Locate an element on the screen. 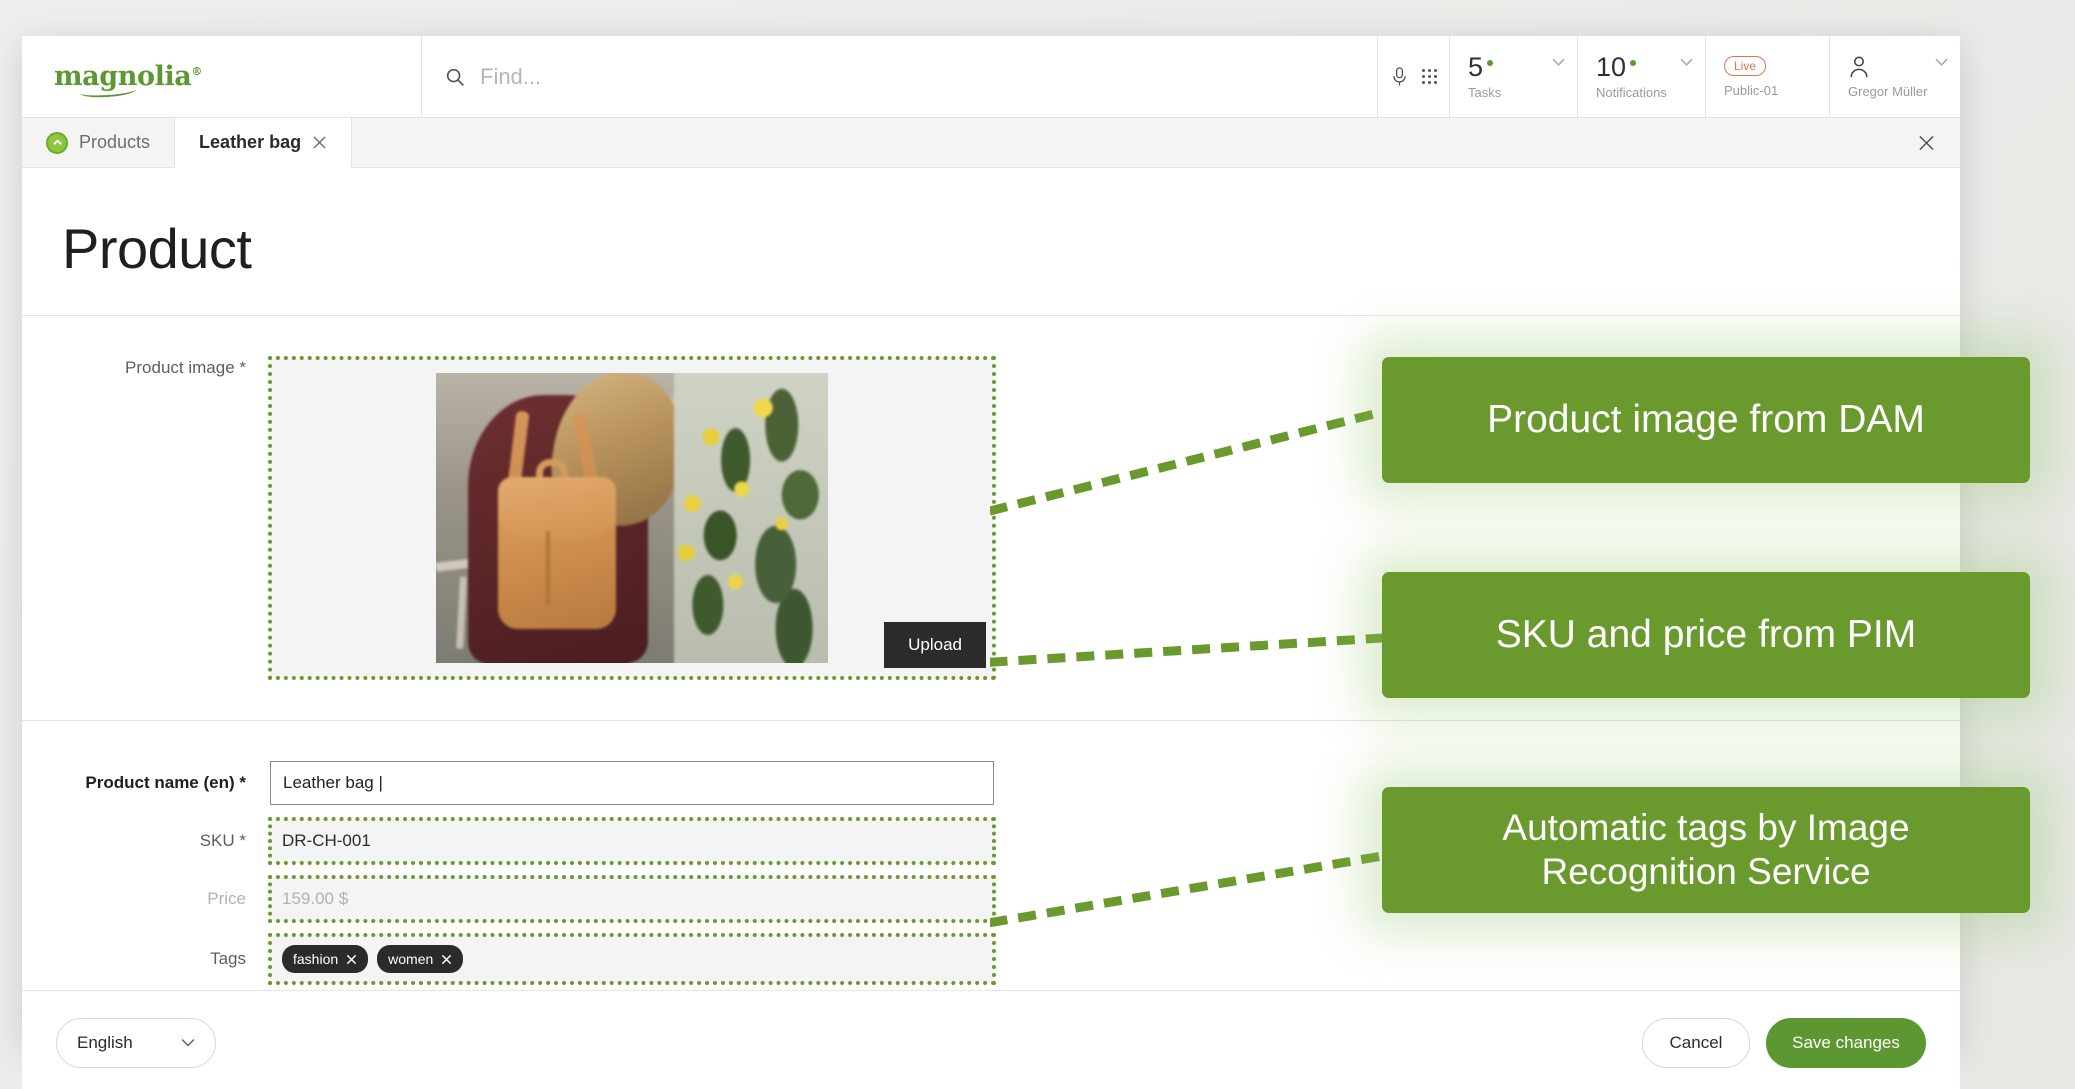  sku-value: DR-CH-001 is located at coordinates (632, 841).